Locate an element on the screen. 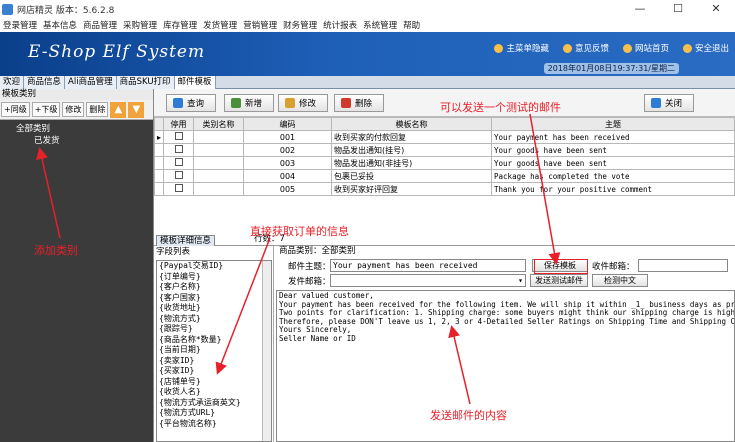 The width and height of the screenshot is (735, 442). table-row: 002 物品发出通知(挂号) Your goods have been sent is located at coordinates (444, 150).